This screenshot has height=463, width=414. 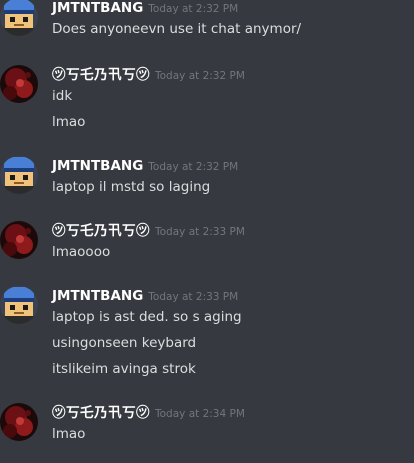 I want to click on message-text: laptop is ast ded. so s aging, so click(x=147, y=317).